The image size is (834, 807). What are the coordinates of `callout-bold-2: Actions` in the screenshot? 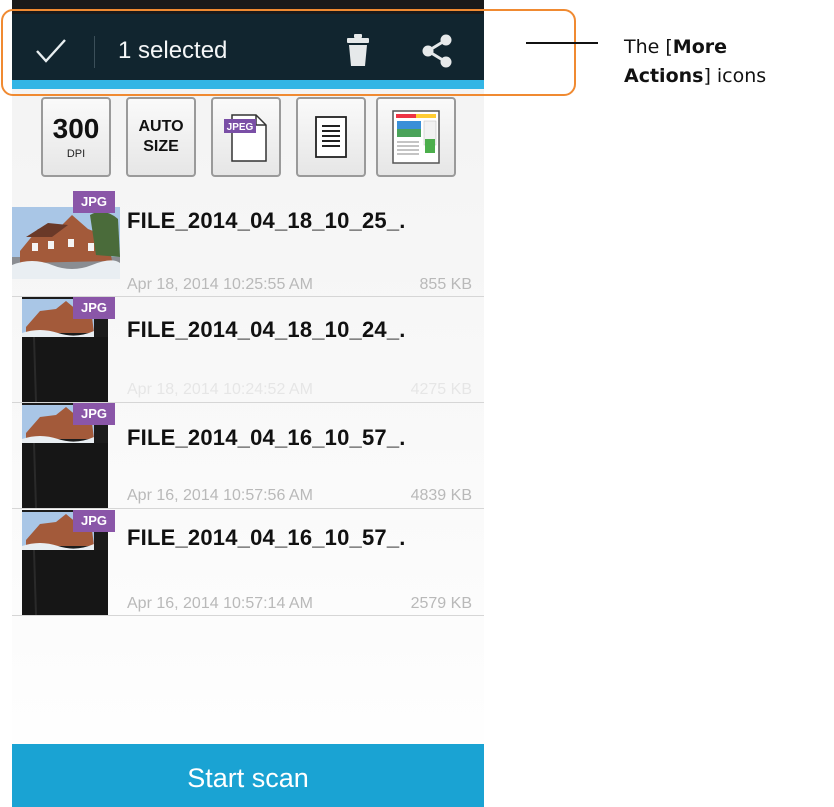 It's located at (664, 76).